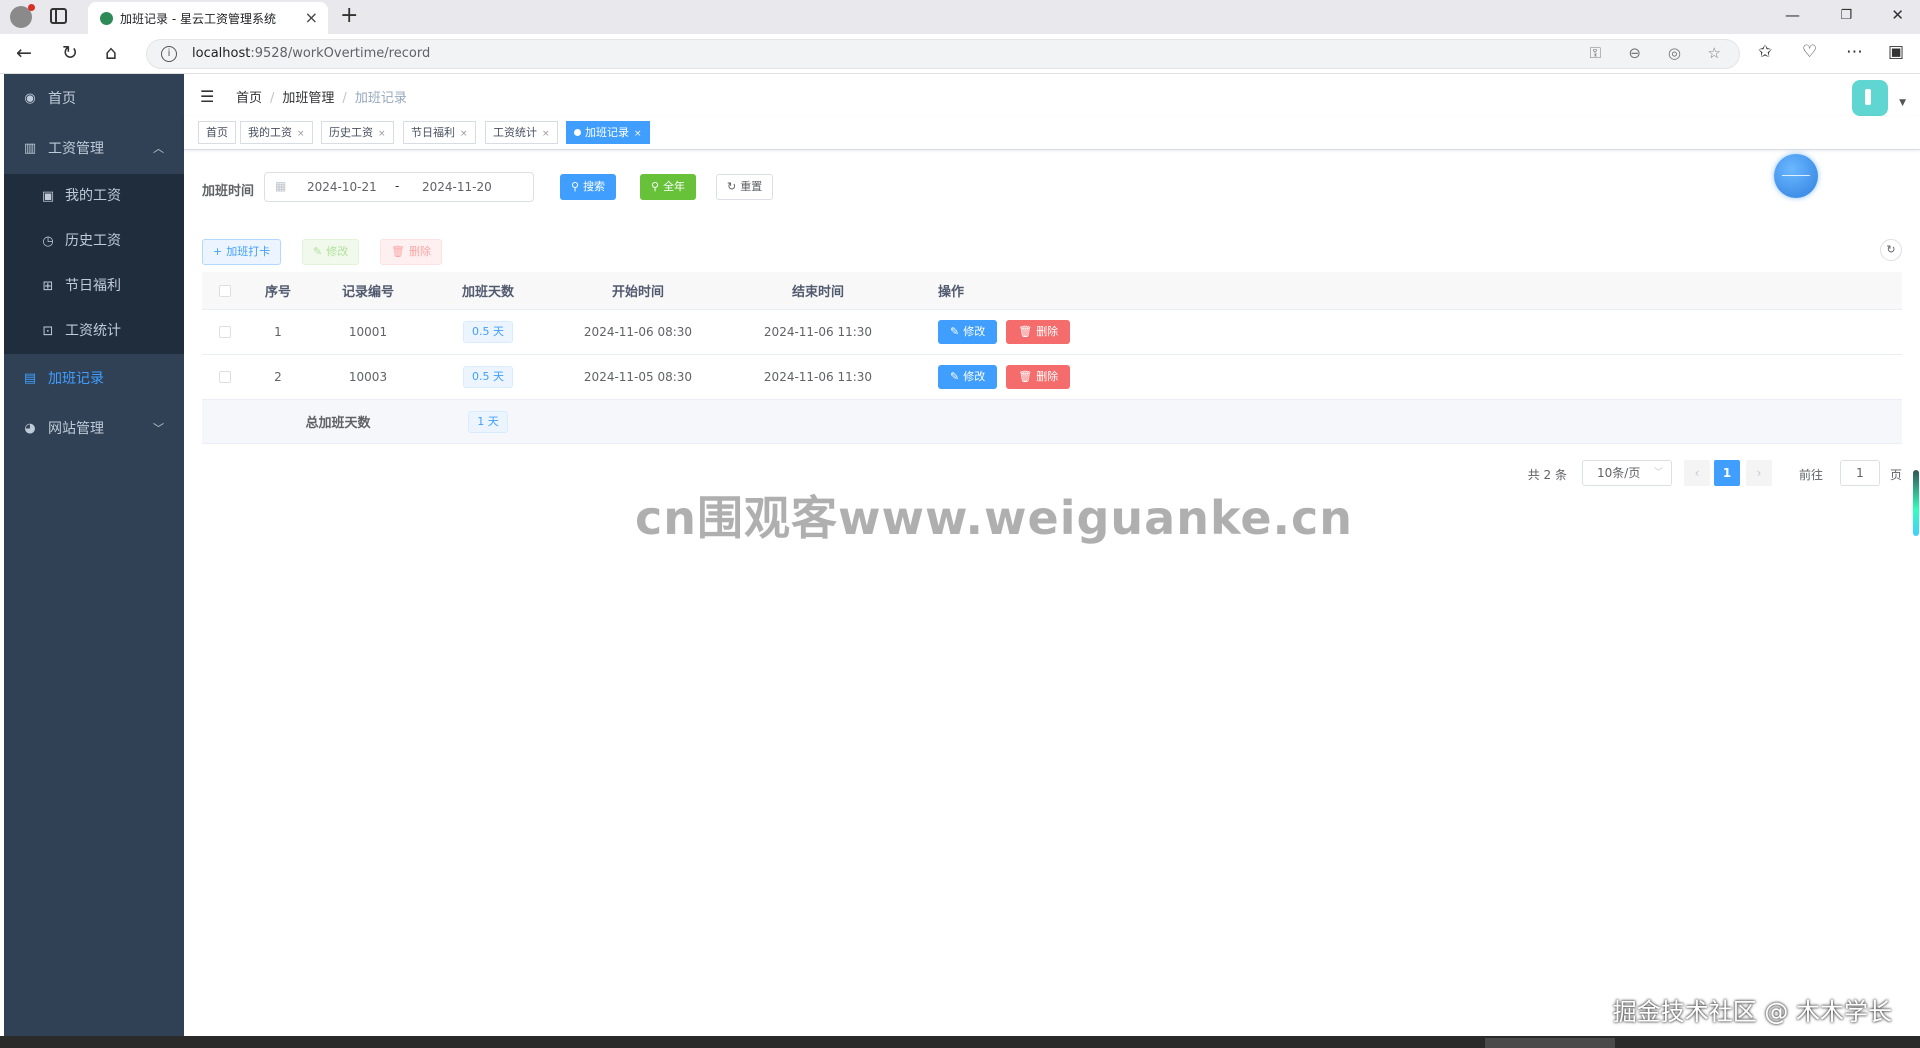 This screenshot has height=1048, width=1920. I want to click on sidebar-item-home: ◉ 首页, so click(94, 99).